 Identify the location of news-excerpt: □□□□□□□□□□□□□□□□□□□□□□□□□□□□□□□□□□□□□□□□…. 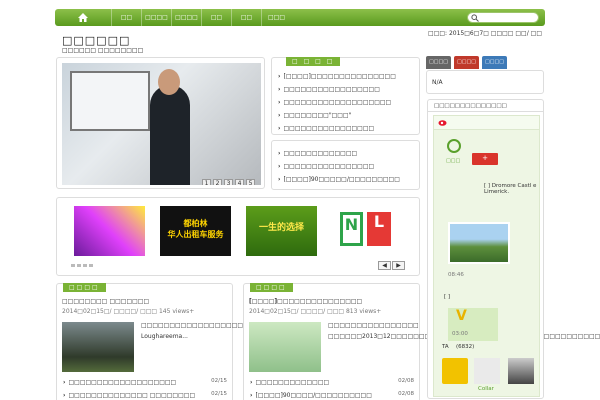
(276, 331).